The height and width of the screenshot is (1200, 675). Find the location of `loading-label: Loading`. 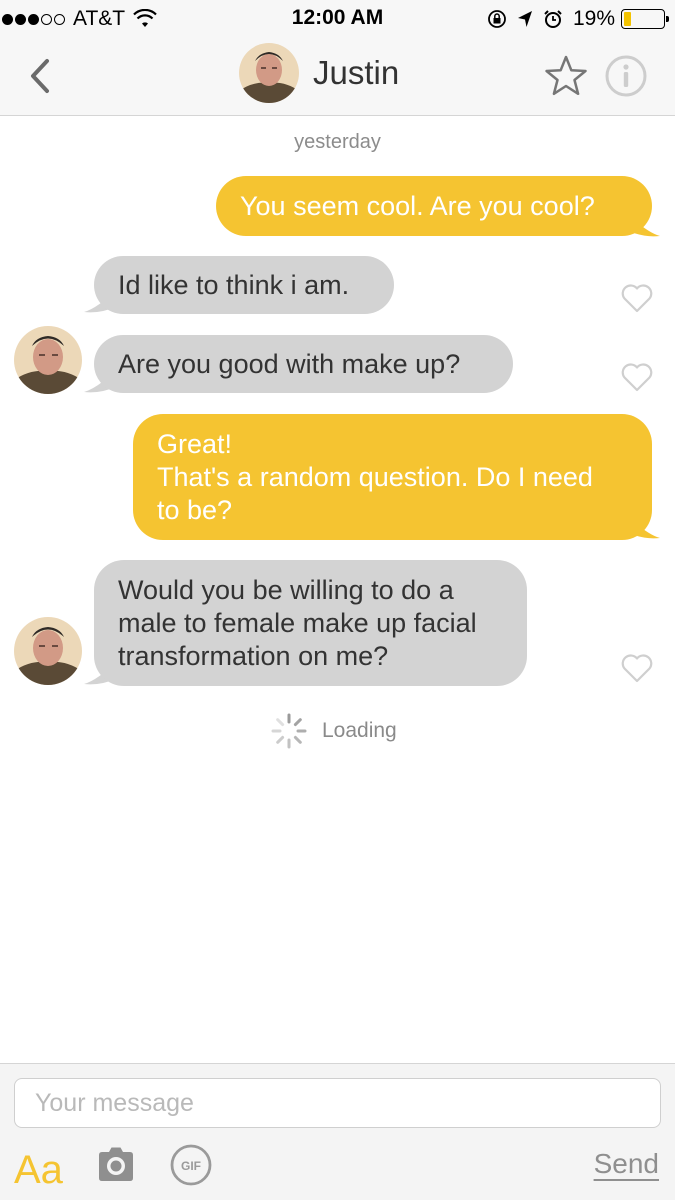

loading-label: Loading is located at coordinates (359, 730).